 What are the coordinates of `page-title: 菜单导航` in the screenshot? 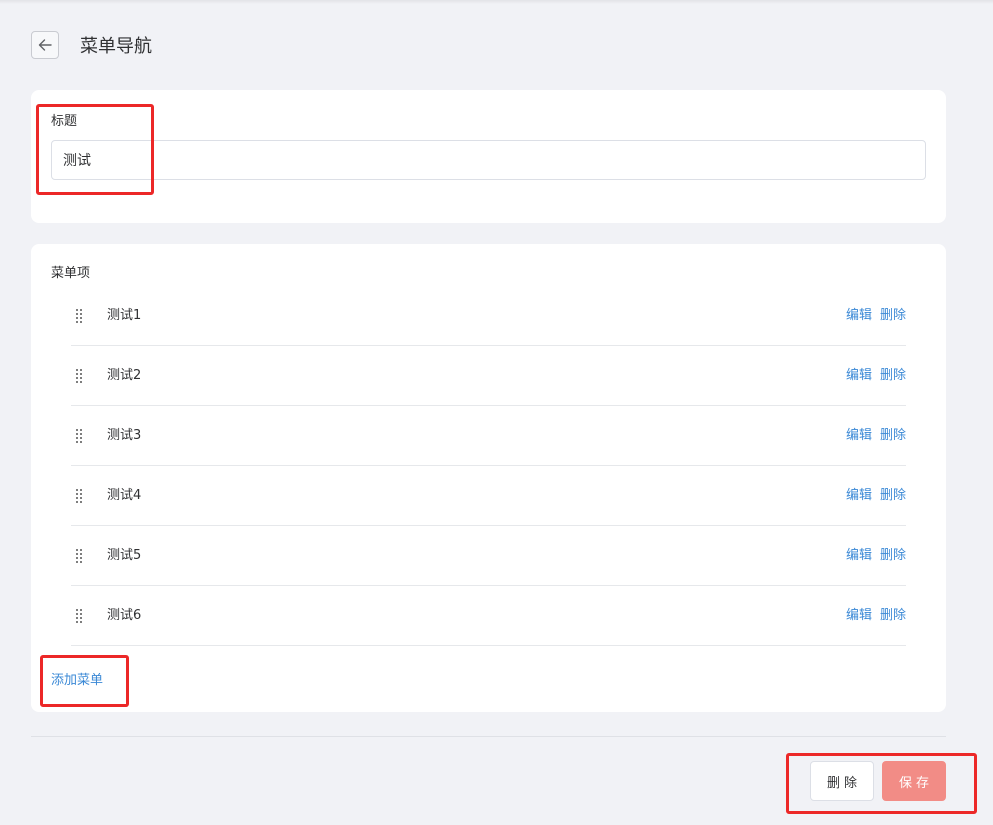 It's located at (116, 46).